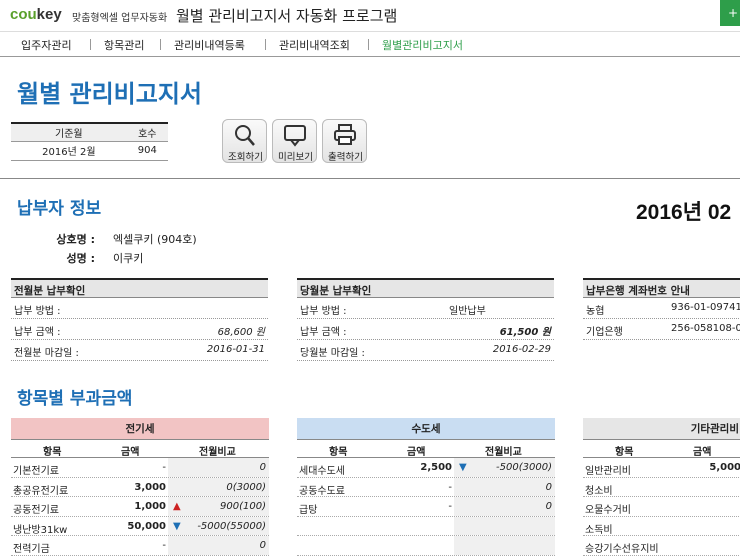  What do you see at coordinates (140, 507) in the screenshot?
I see `table-row: 공동전기료 1,000 ▲ 900(100)` at bounding box center [140, 507].